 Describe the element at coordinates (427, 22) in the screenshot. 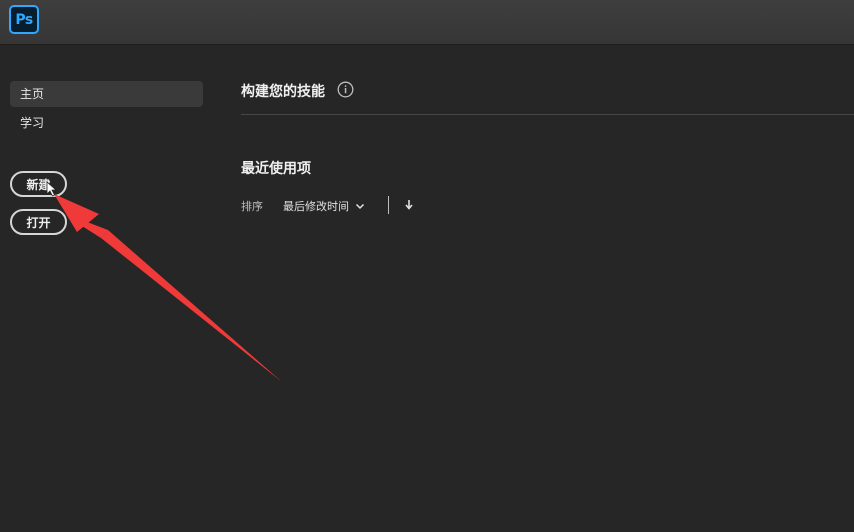

I see `top-bar: Ps` at that location.